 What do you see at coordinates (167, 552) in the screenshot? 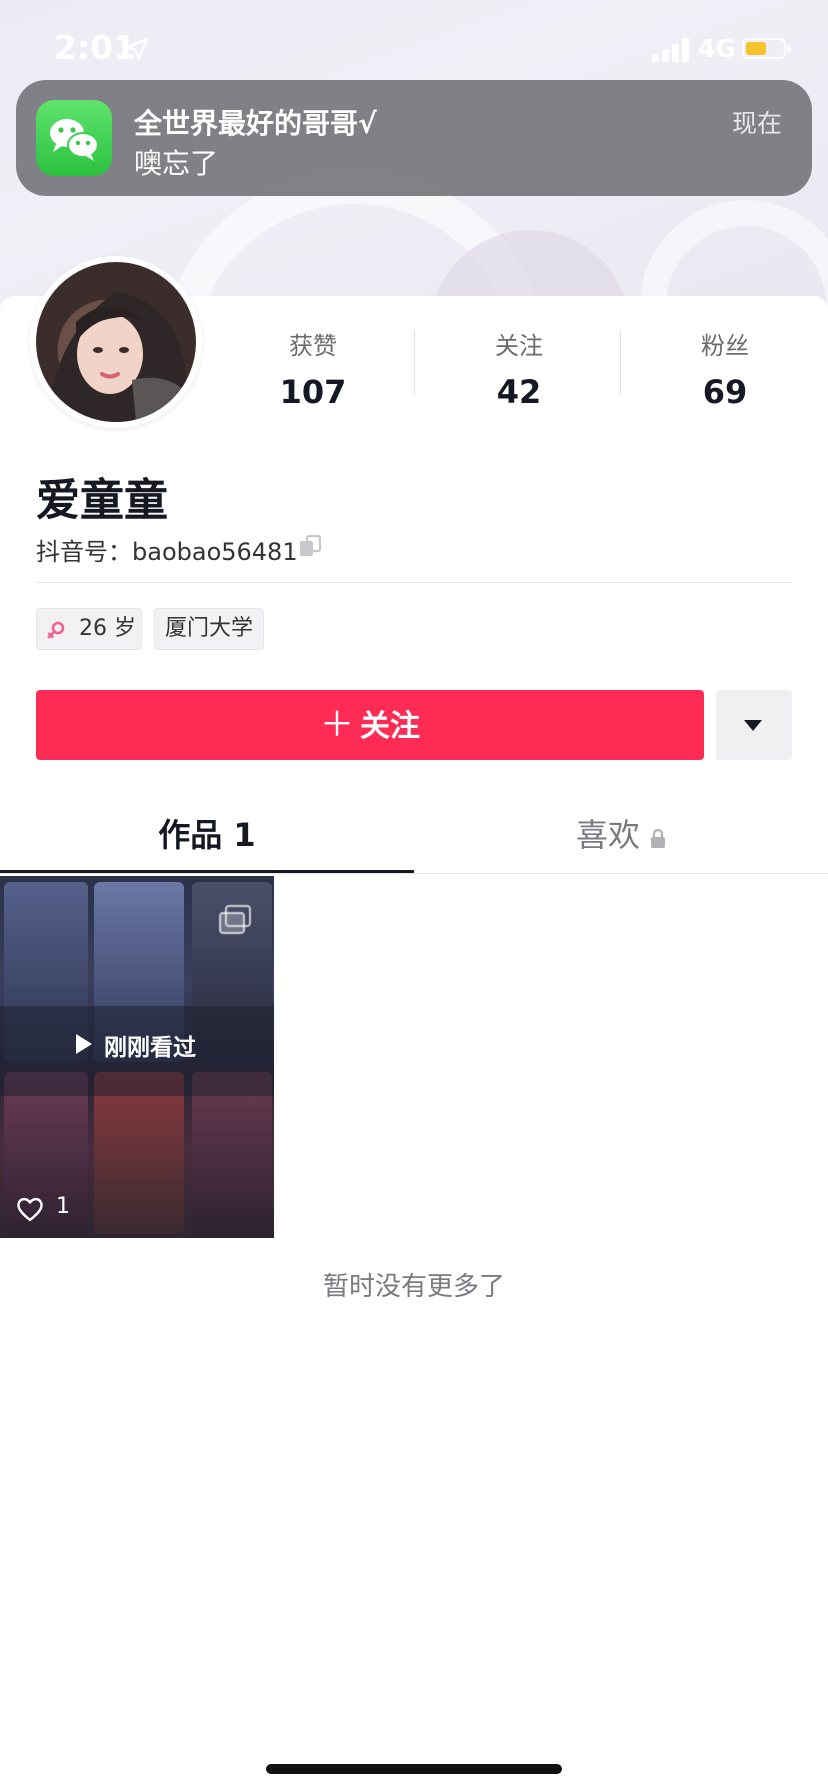
I see `profile-handle: 抖音号：baobao56481` at bounding box center [167, 552].